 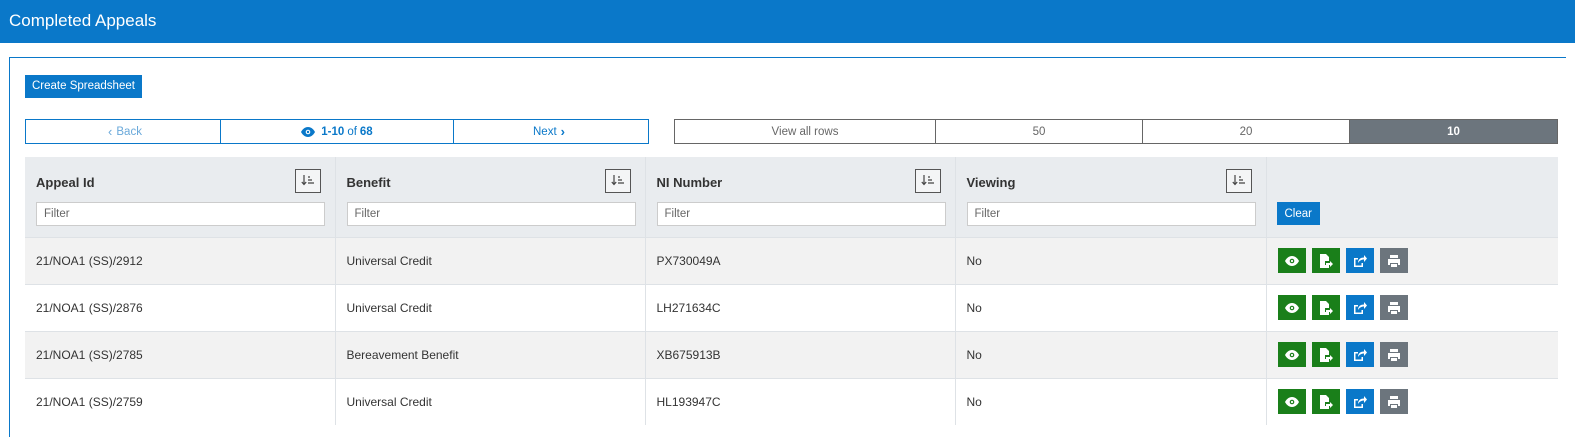 I want to click on rows-per-page-selector: View all rows 50 20 10, so click(x=1116, y=131).